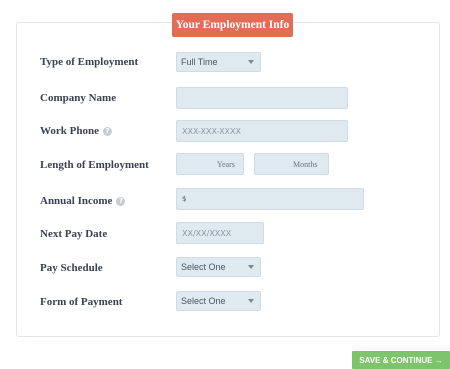  Describe the element at coordinates (211, 131) in the screenshot. I see `work-phone-placeholder: XXX-XXX-XXXX` at that location.